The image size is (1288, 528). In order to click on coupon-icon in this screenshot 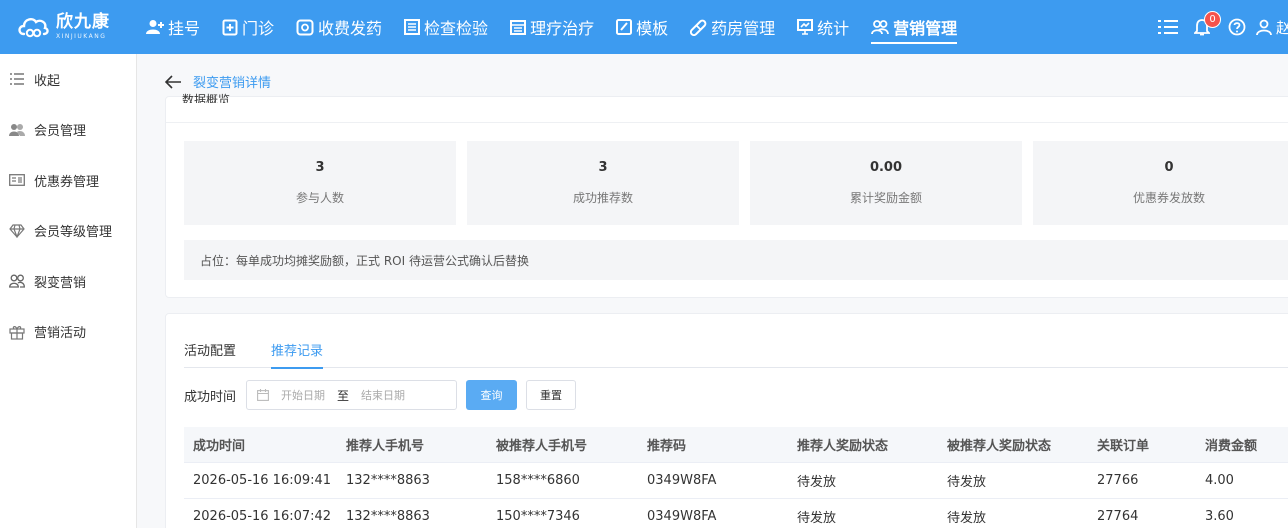, I will do `click(17, 180)`.